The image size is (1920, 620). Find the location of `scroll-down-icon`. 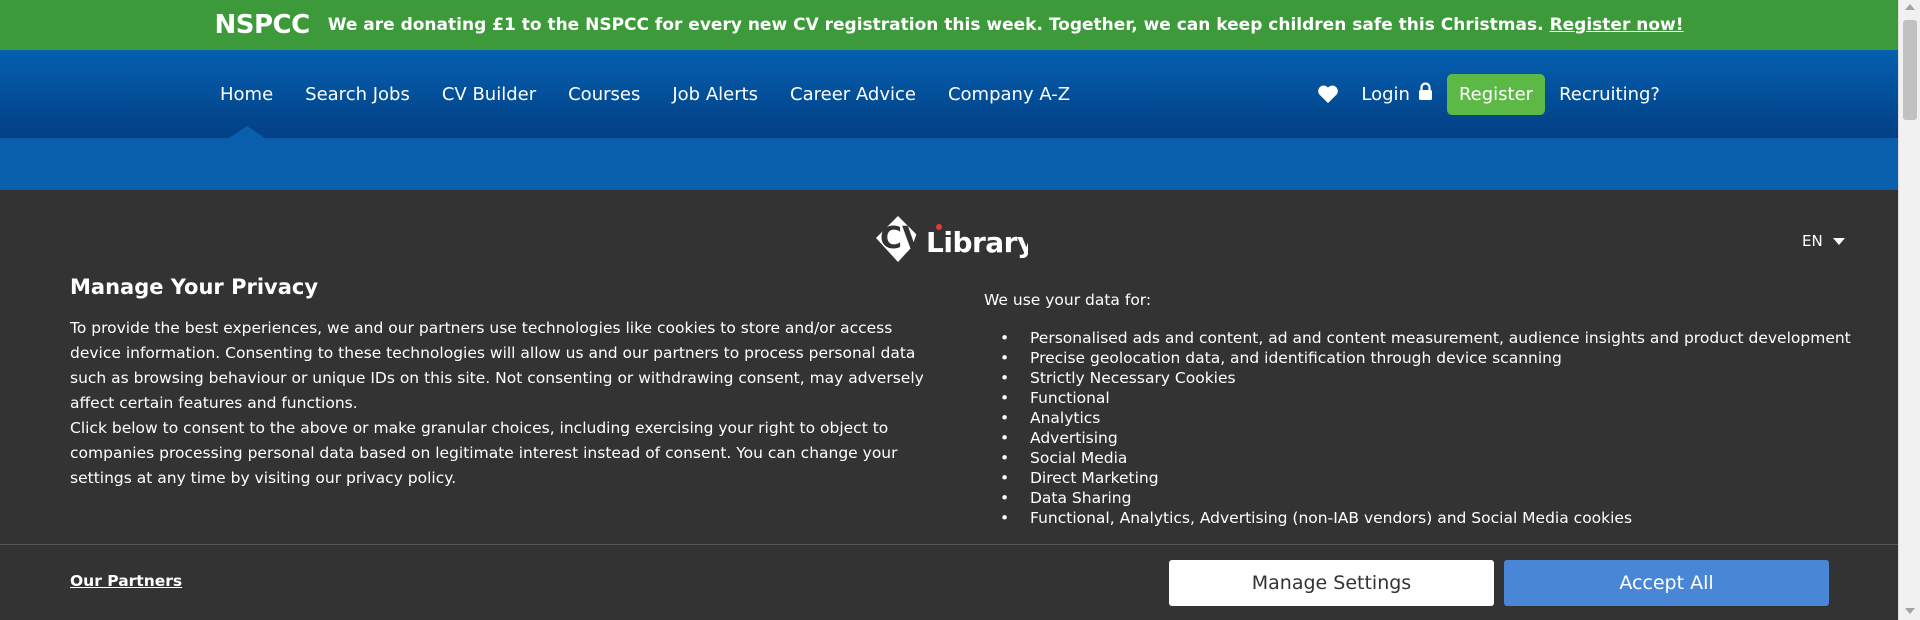

scroll-down-icon is located at coordinates (1910, 611).